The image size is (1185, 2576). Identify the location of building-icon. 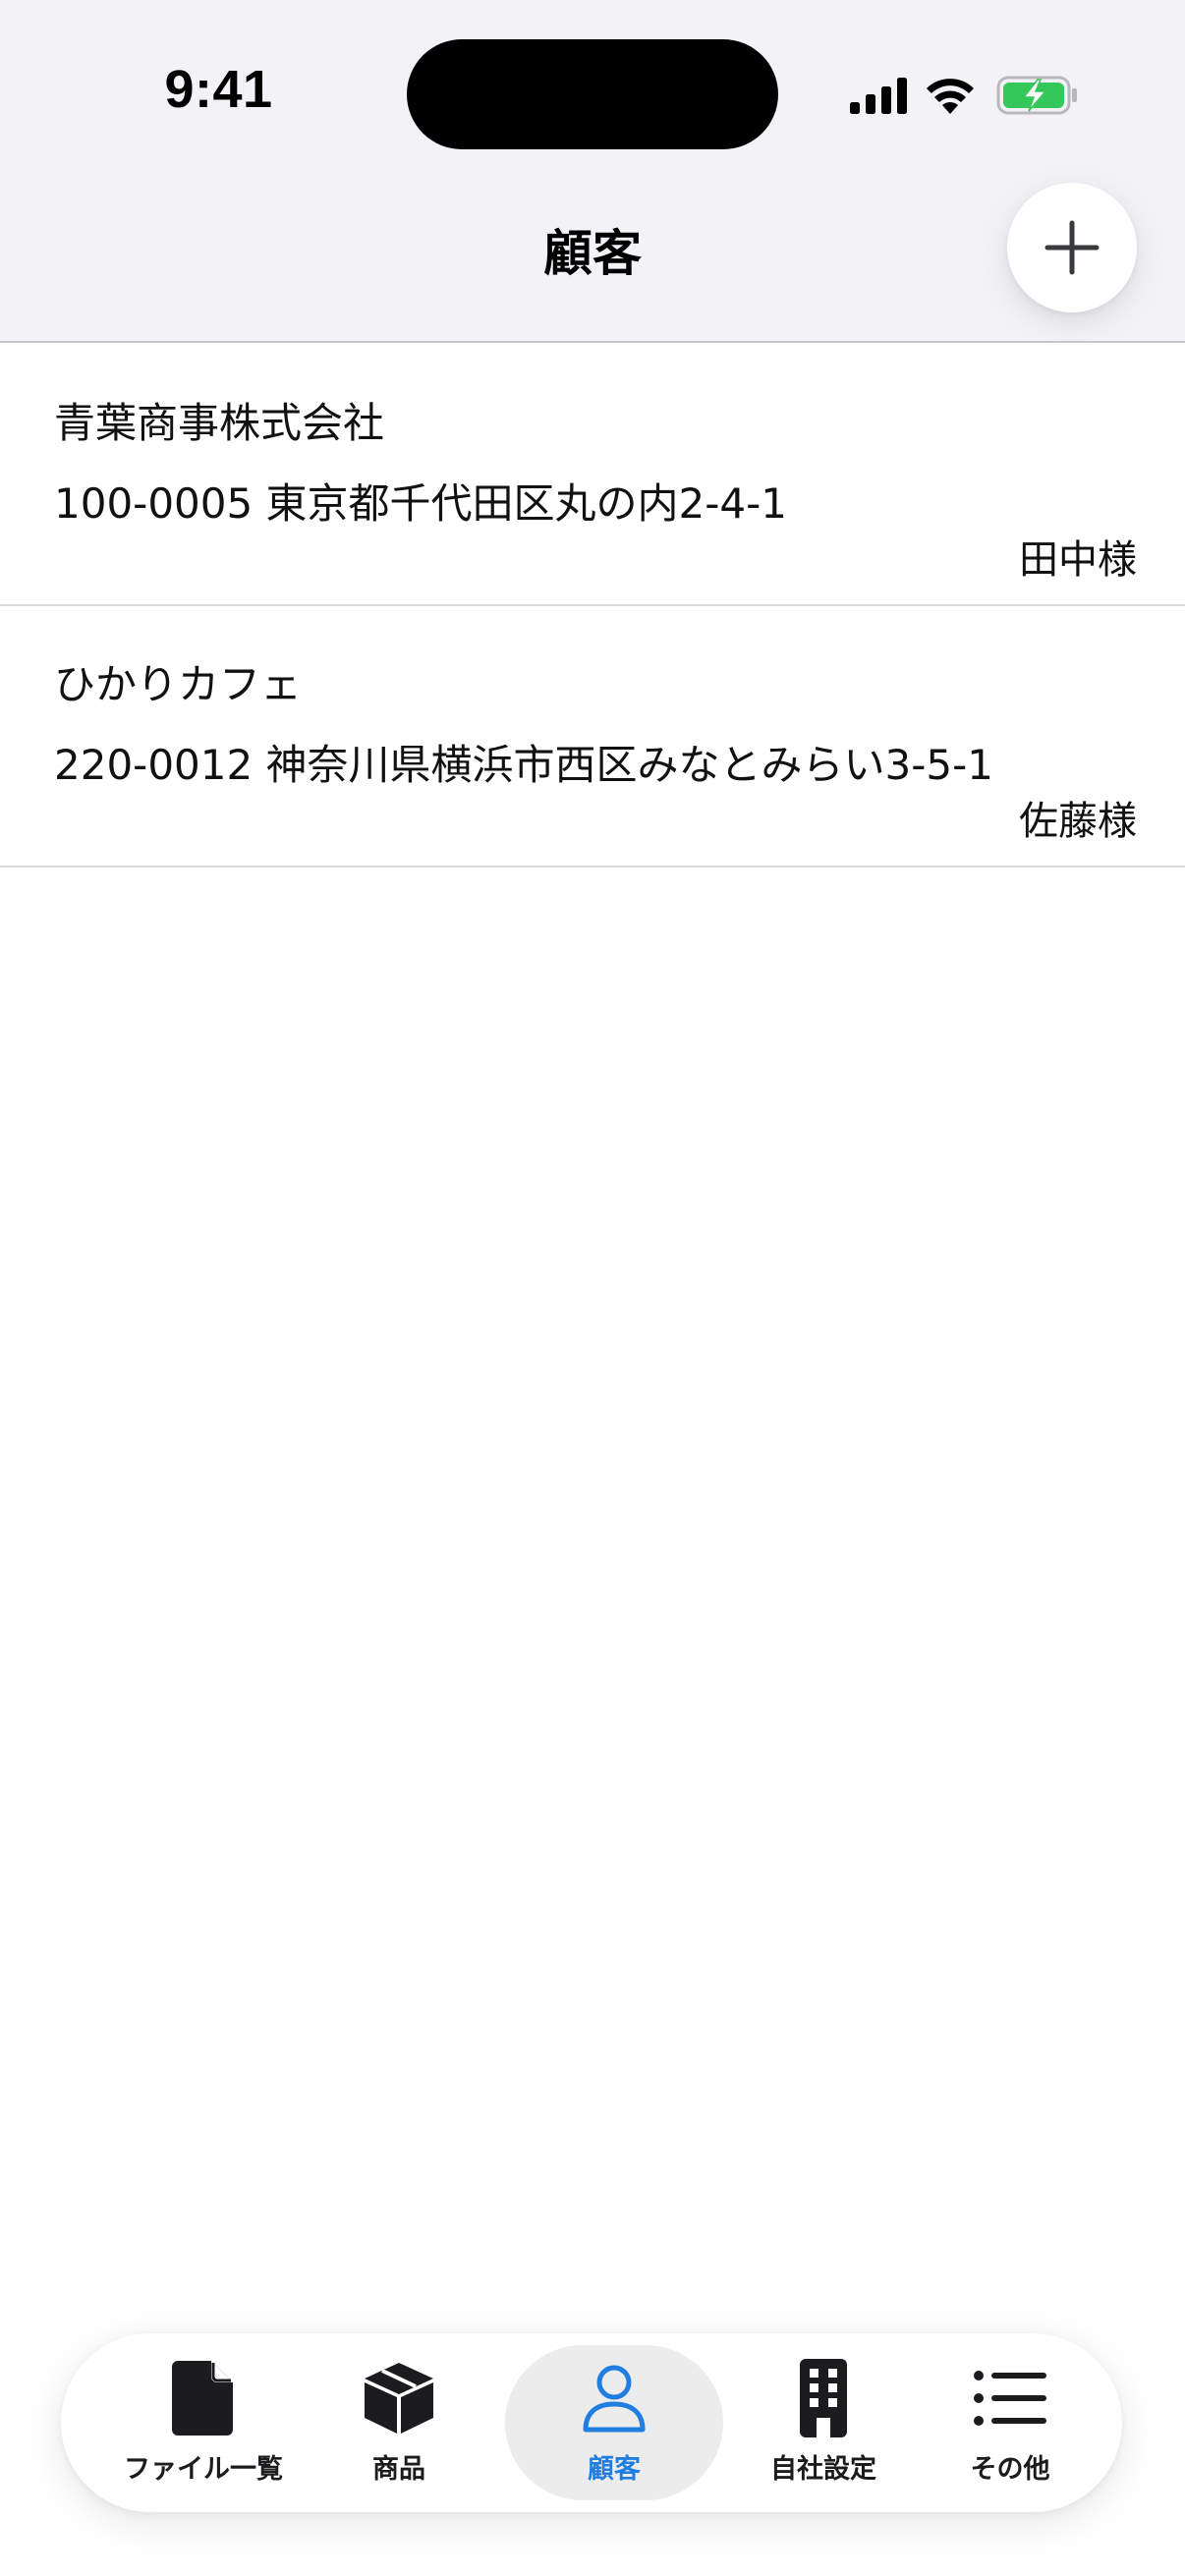
(823, 2398).